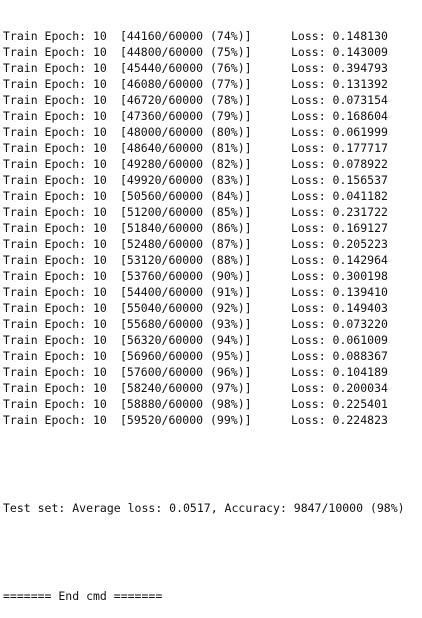  Describe the element at coordinates (339, 52) in the screenshot. I see `loss-text: Loss: 0.143009` at that location.